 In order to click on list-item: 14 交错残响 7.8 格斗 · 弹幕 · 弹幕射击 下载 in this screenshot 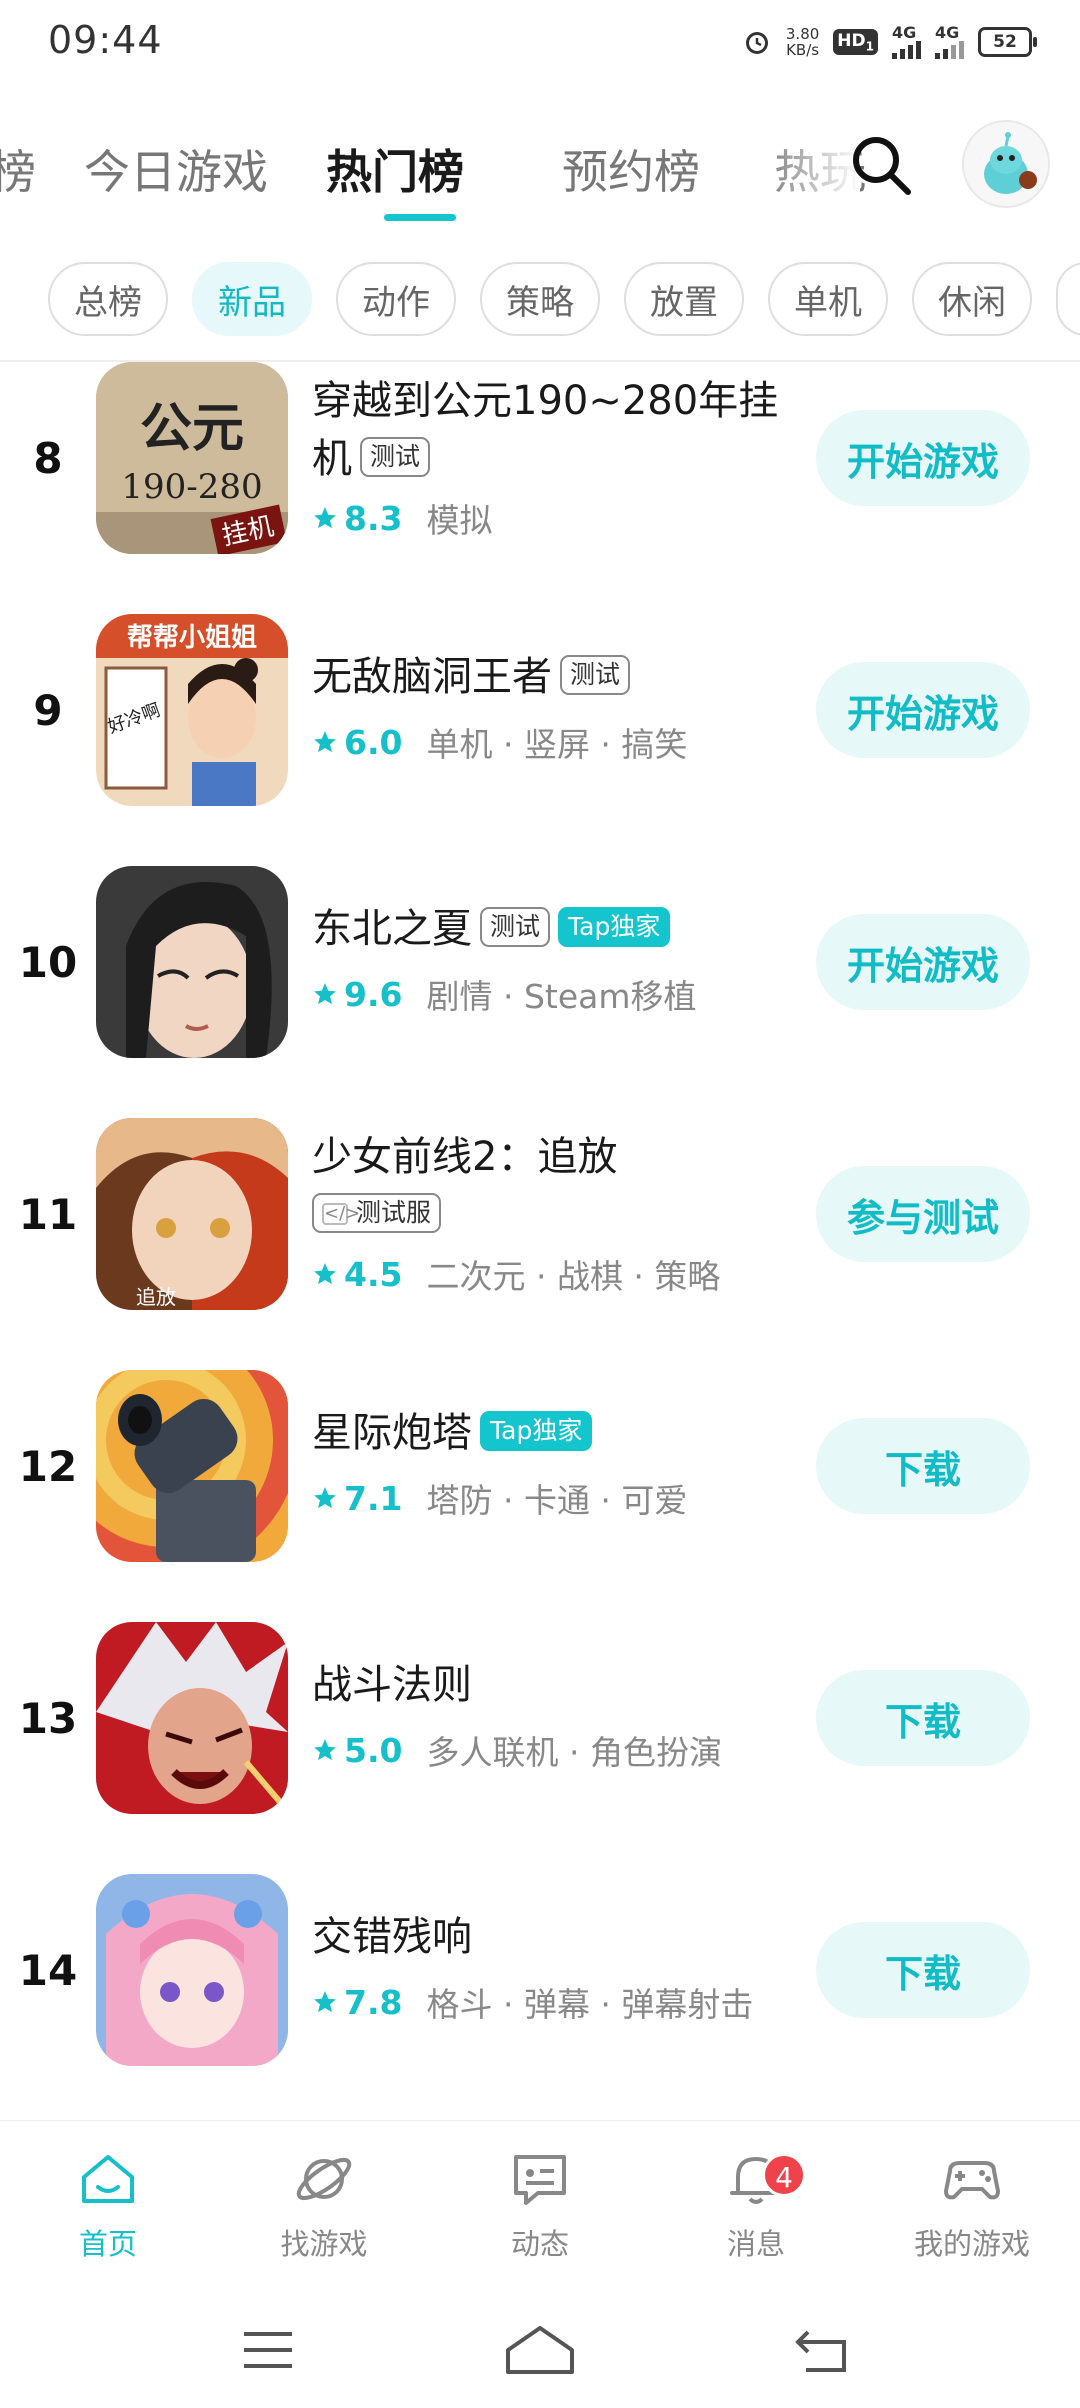, I will do `click(540, 2000)`.